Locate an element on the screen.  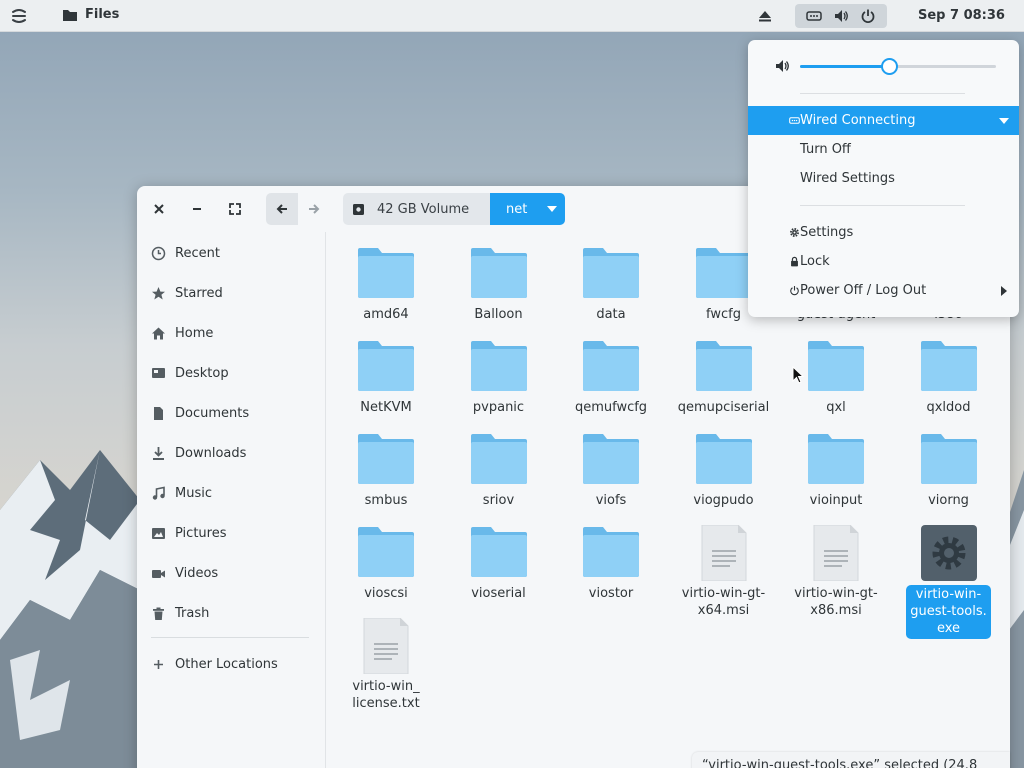
arrow-left-icon is located at coordinates (281, 209).